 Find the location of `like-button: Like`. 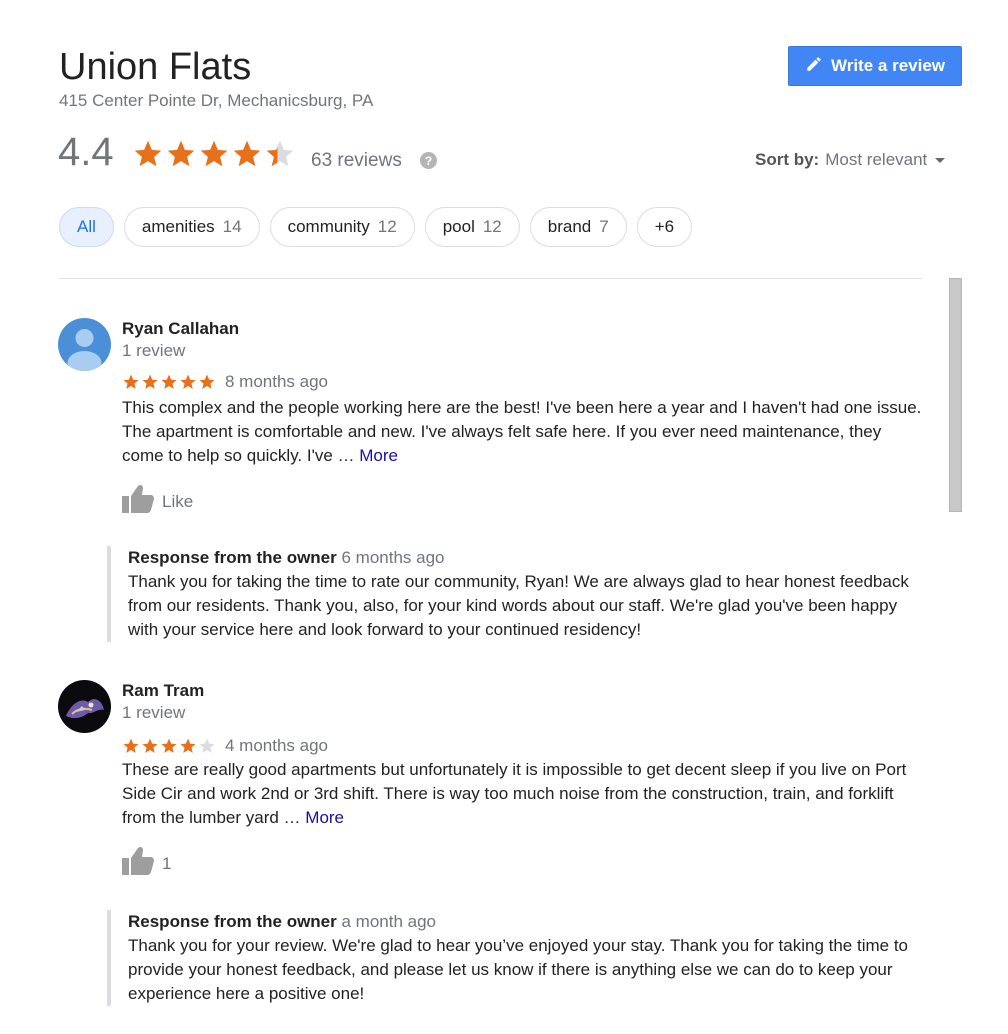

like-button: Like is located at coordinates (158, 501).